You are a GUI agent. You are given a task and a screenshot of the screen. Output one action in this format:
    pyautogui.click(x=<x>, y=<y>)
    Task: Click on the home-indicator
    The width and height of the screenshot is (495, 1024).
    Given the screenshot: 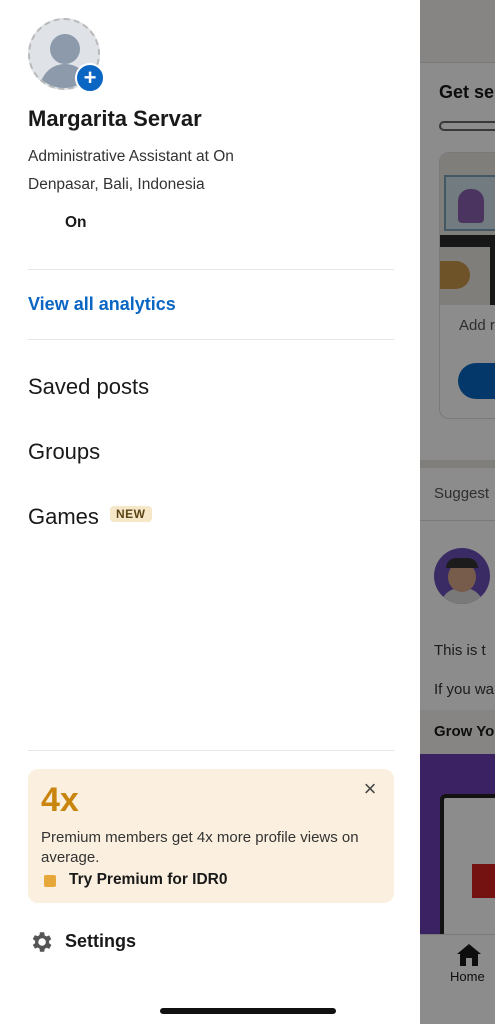 What is the action you would take?
    pyautogui.click(x=248, y=1011)
    